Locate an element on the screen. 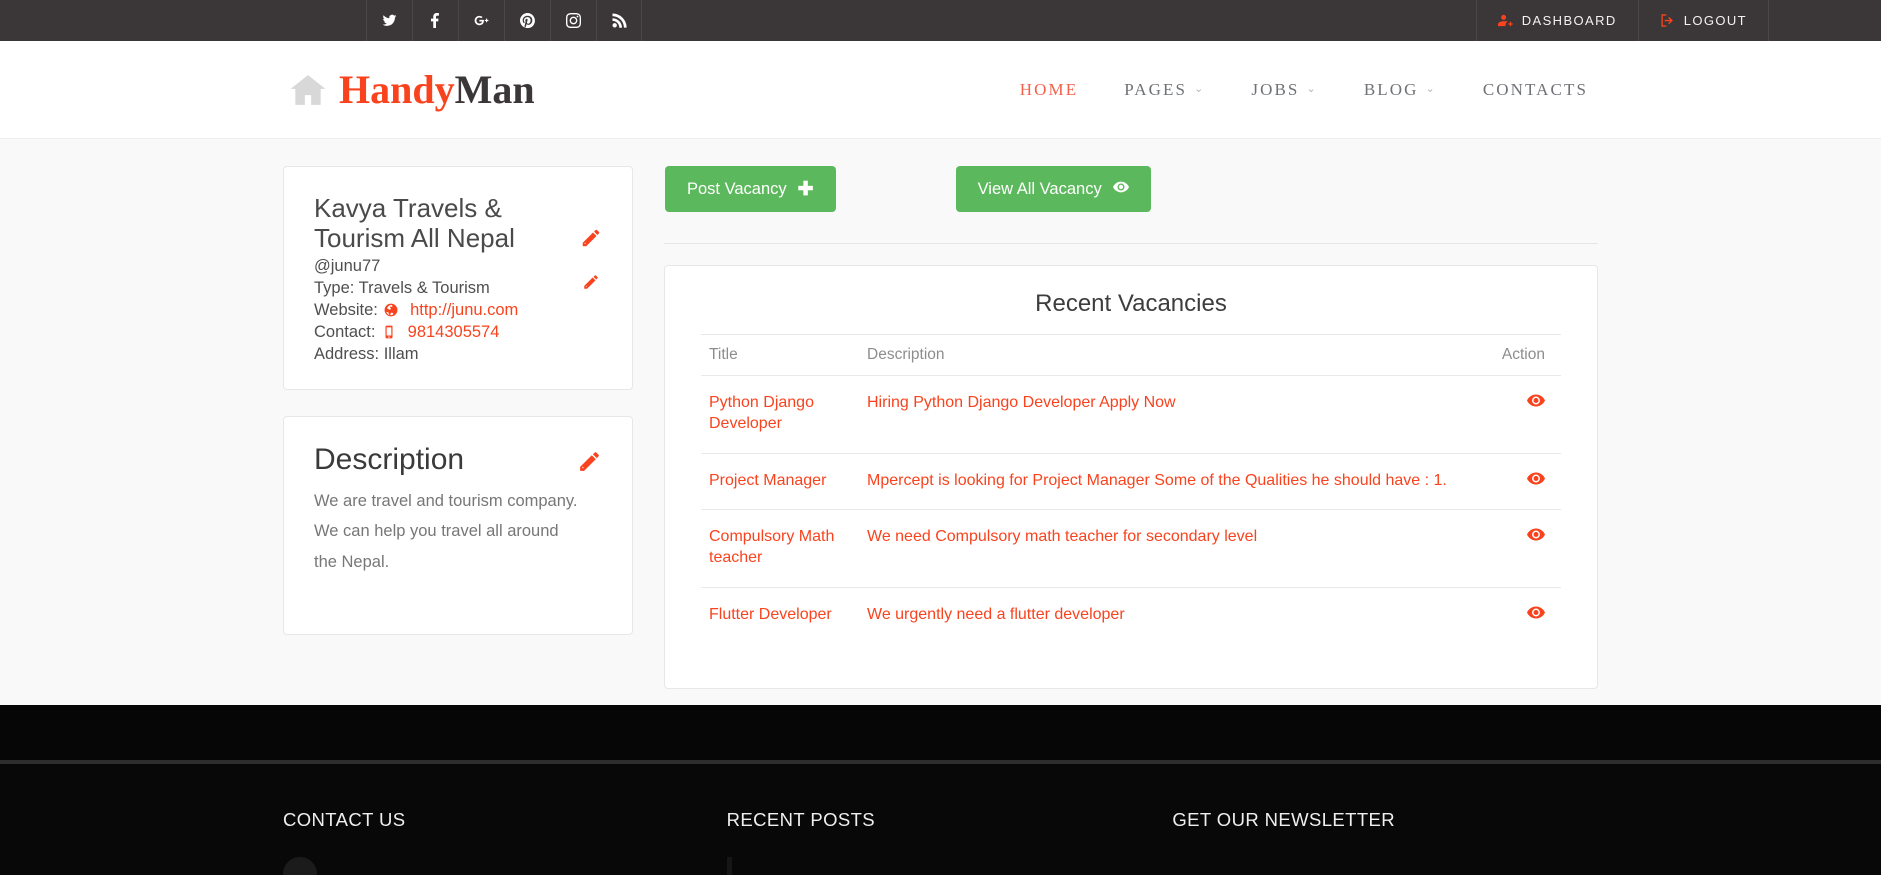  footer-contact-us-column: CONTACT US is located at coordinates (496, 842).